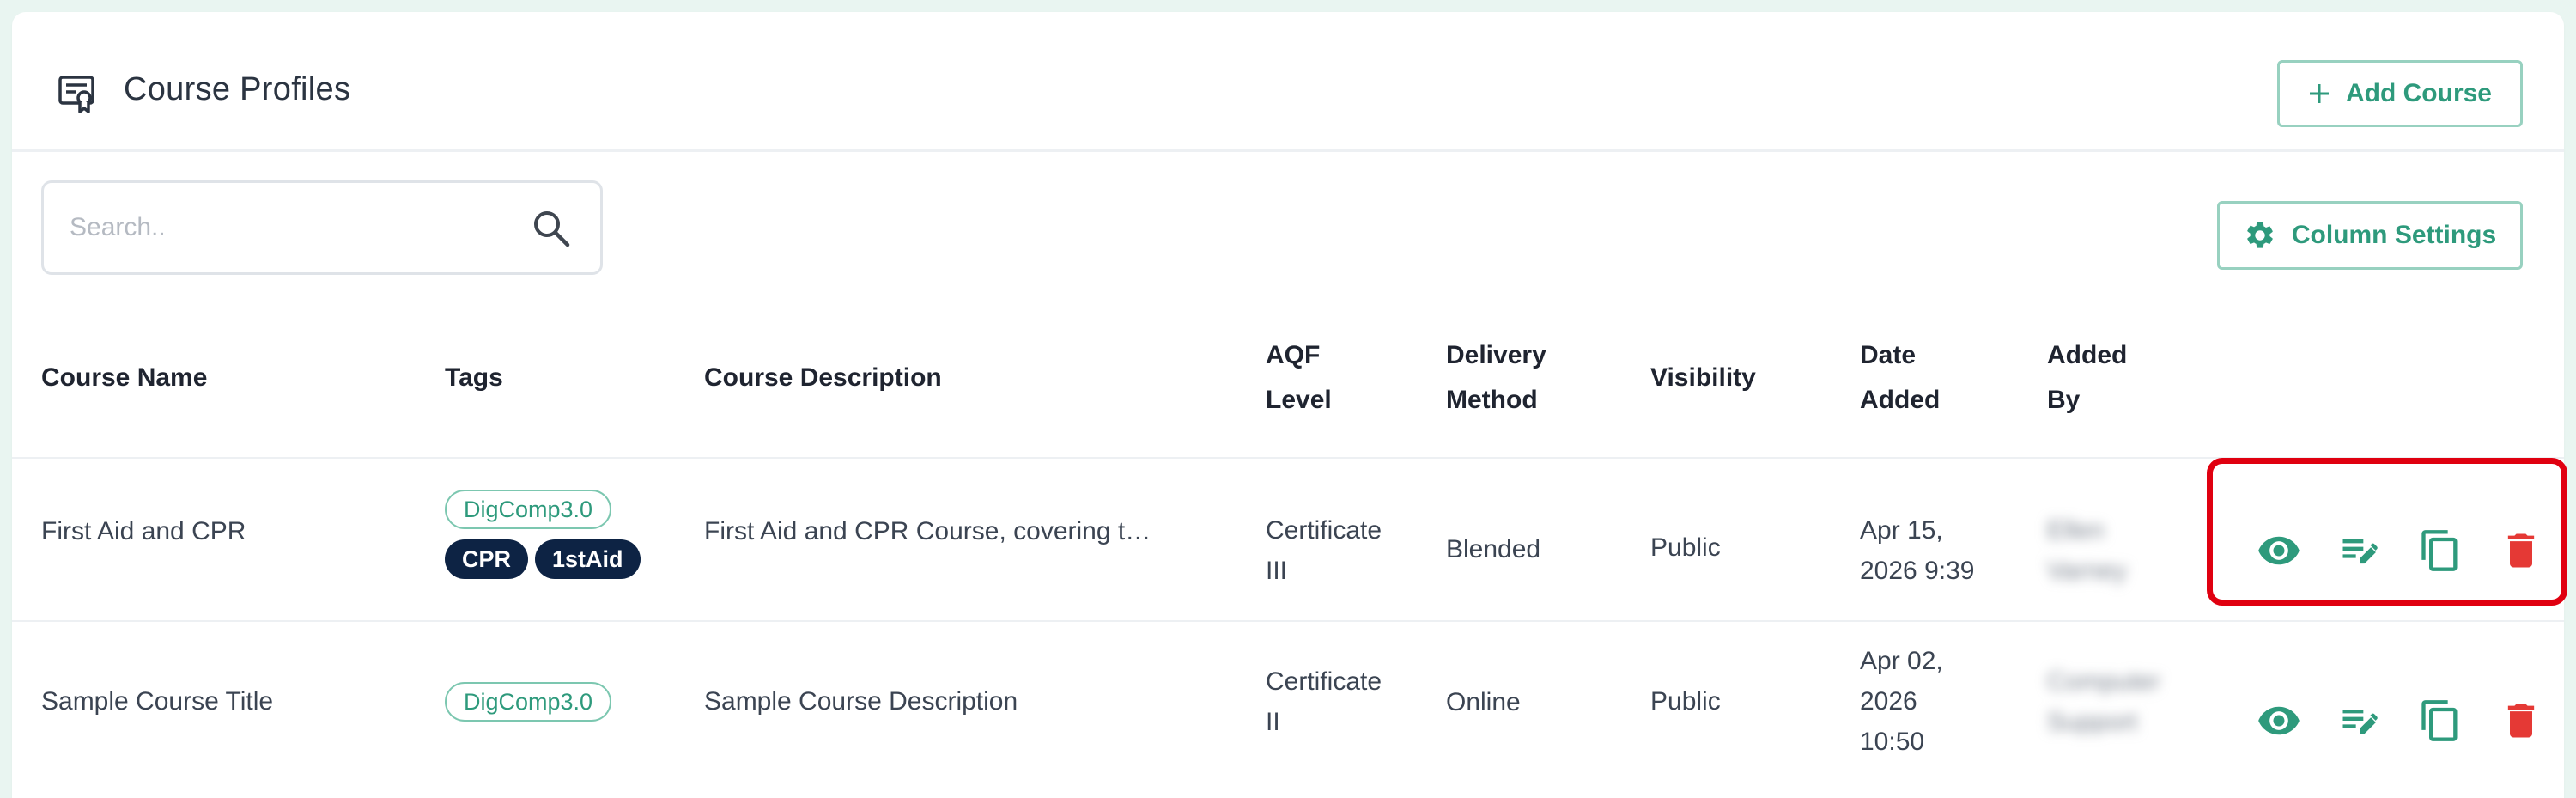  I want to click on column-header-date-added: Date Added, so click(1900, 378).